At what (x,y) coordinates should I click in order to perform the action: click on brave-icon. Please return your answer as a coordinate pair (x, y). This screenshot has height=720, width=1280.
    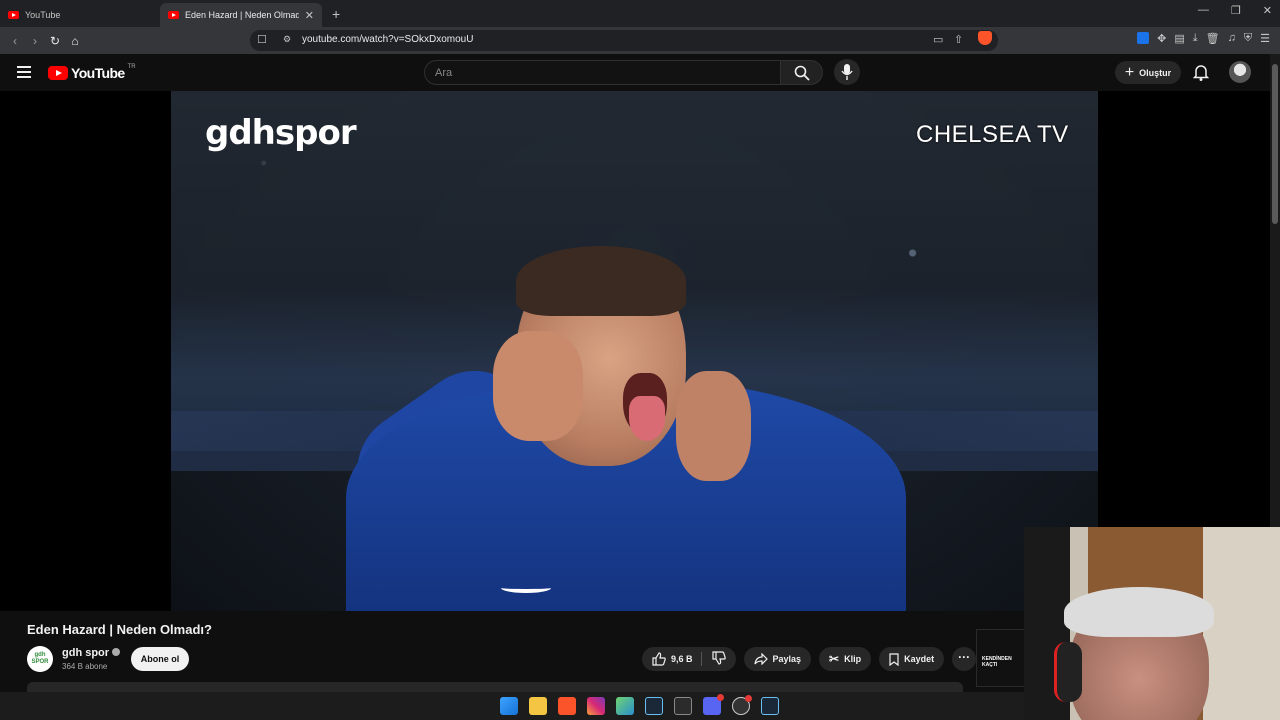
    Looking at the image, I should click on (567, 706).